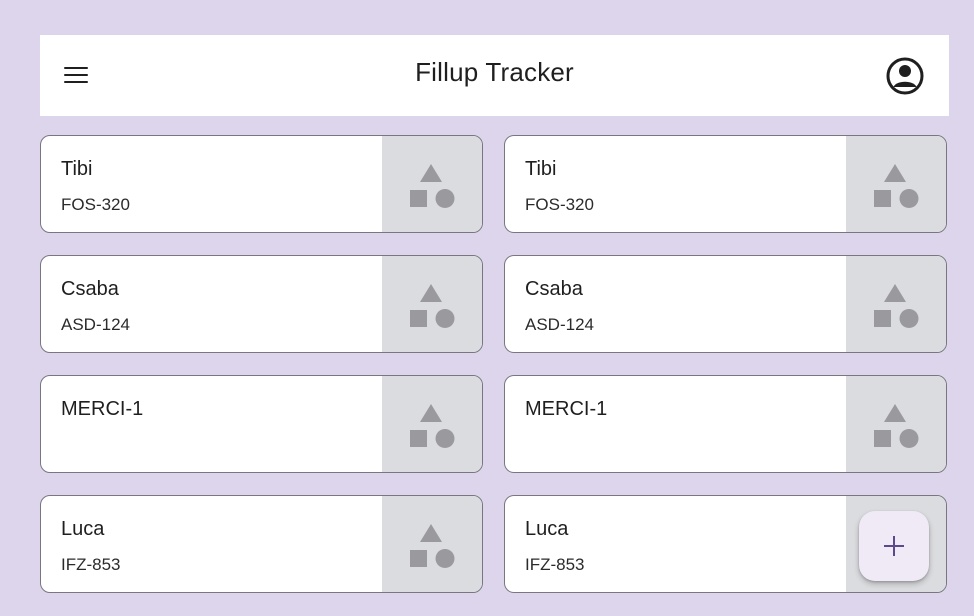 The height and width of the screenshot is (616, 974). I want to click on add-vehicle-button, so click(894, 546).